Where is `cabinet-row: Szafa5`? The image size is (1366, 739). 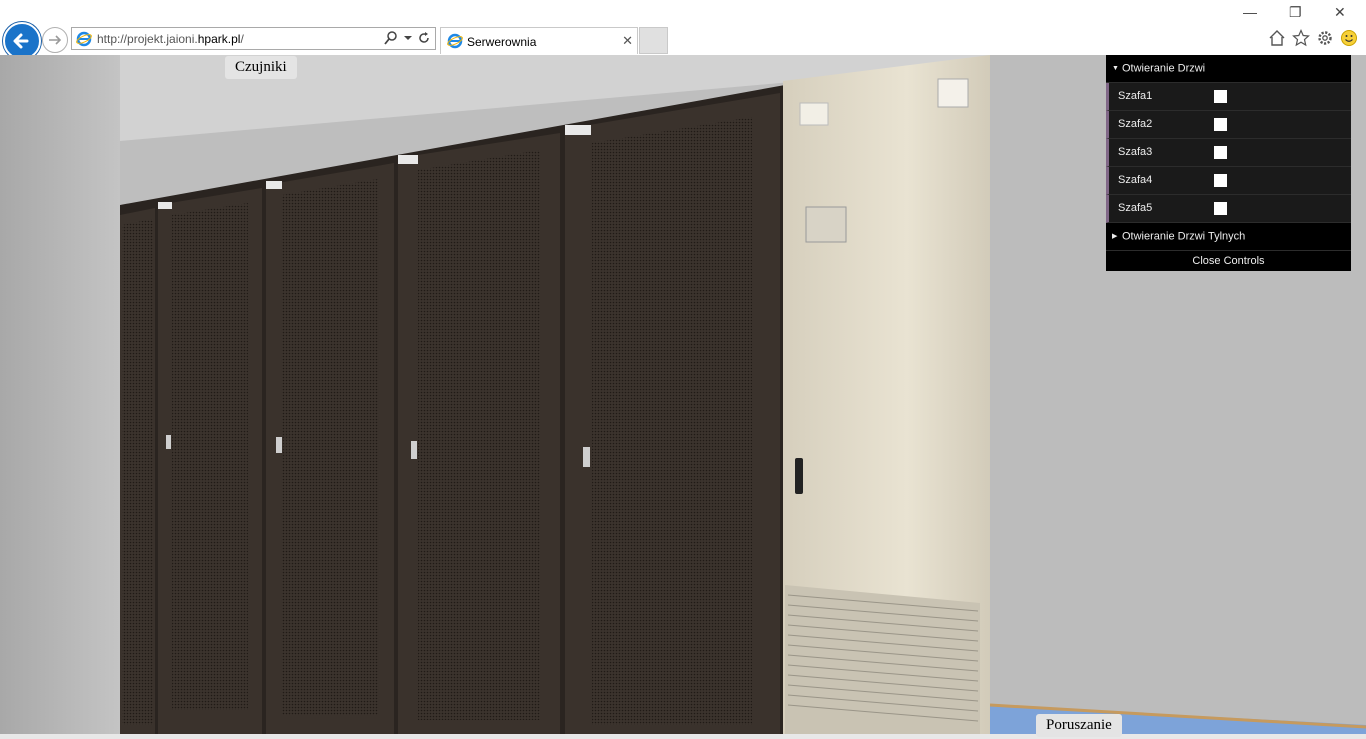
cabinet-row: Szafa5 is located at coordinates (1228, 209).